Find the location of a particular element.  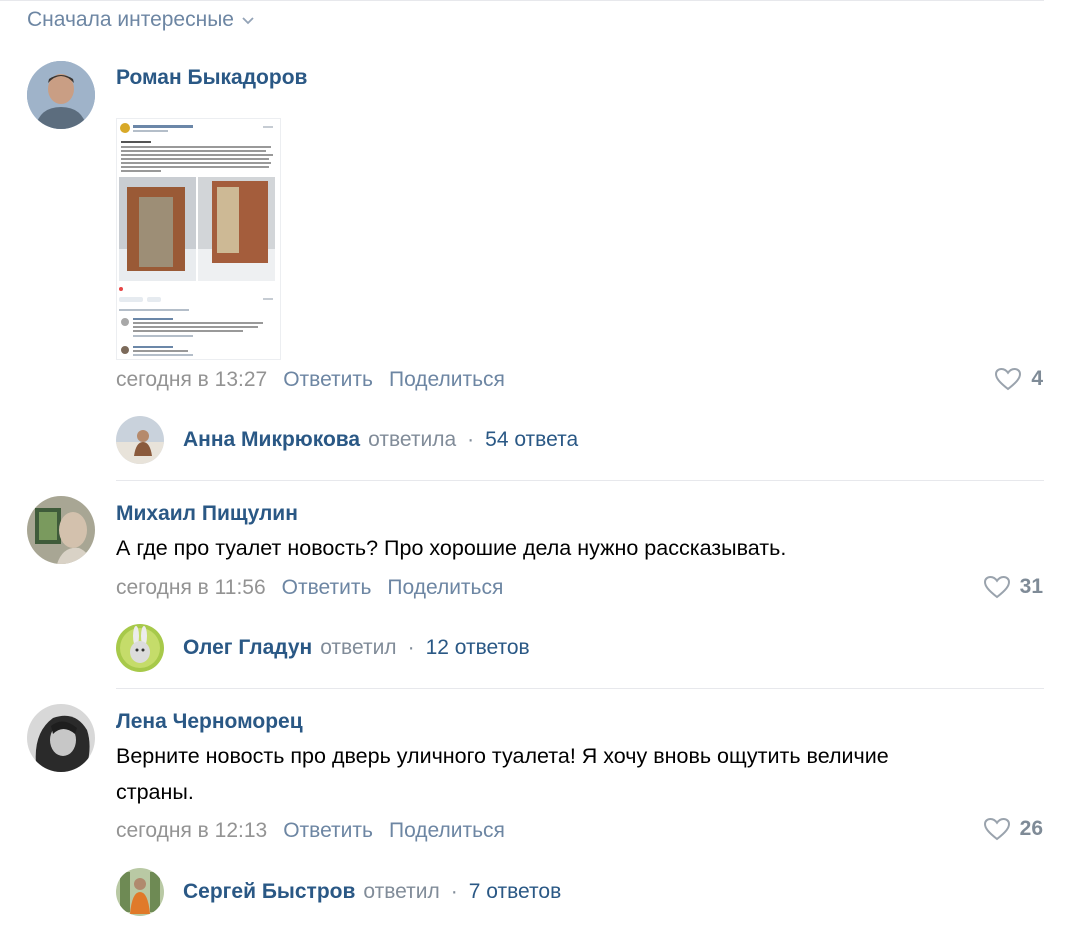

comment-meta: сегодня в 13:27 Ответить Поделиться is located at coordinates (310, 380).